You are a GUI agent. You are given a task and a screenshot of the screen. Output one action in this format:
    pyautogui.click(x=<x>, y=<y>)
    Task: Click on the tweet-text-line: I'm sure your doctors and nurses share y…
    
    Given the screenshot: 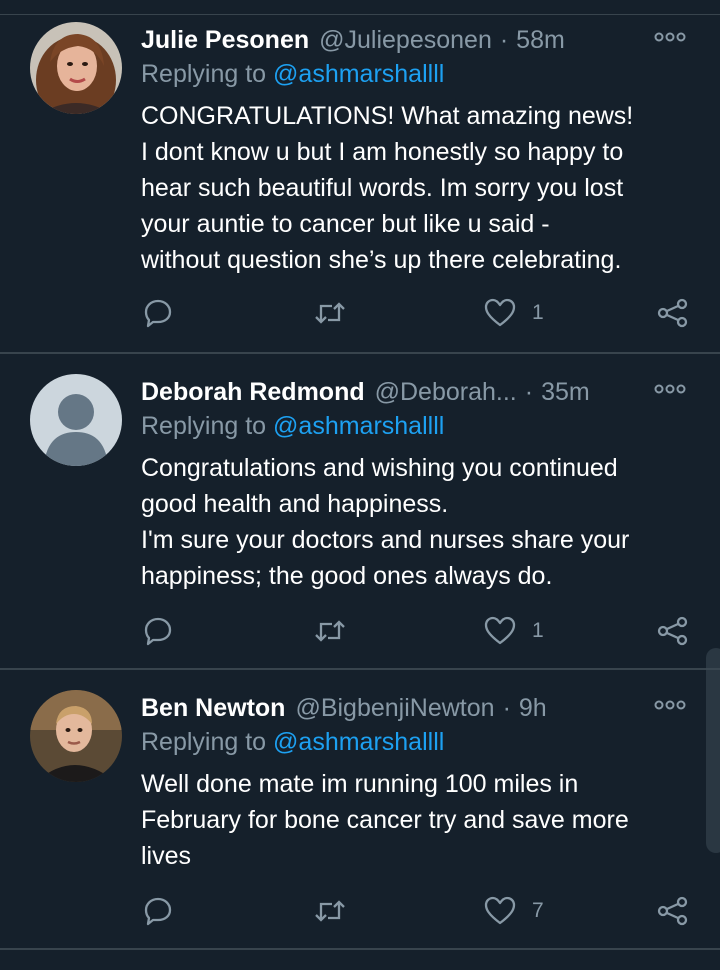 What is the action you would take?
    pyautogui.click(x=385, y=540)
    